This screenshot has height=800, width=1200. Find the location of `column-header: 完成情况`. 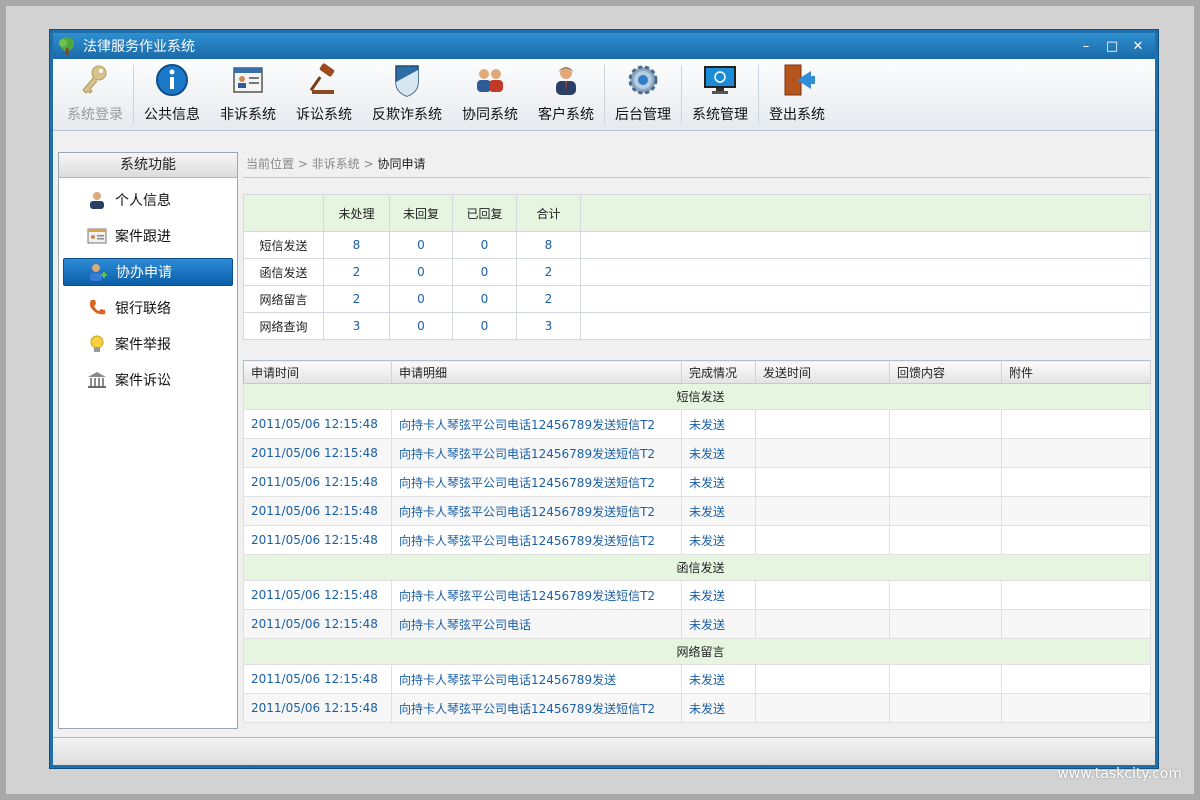

column-header: 完成情况 is located at coordinates (718, 372).